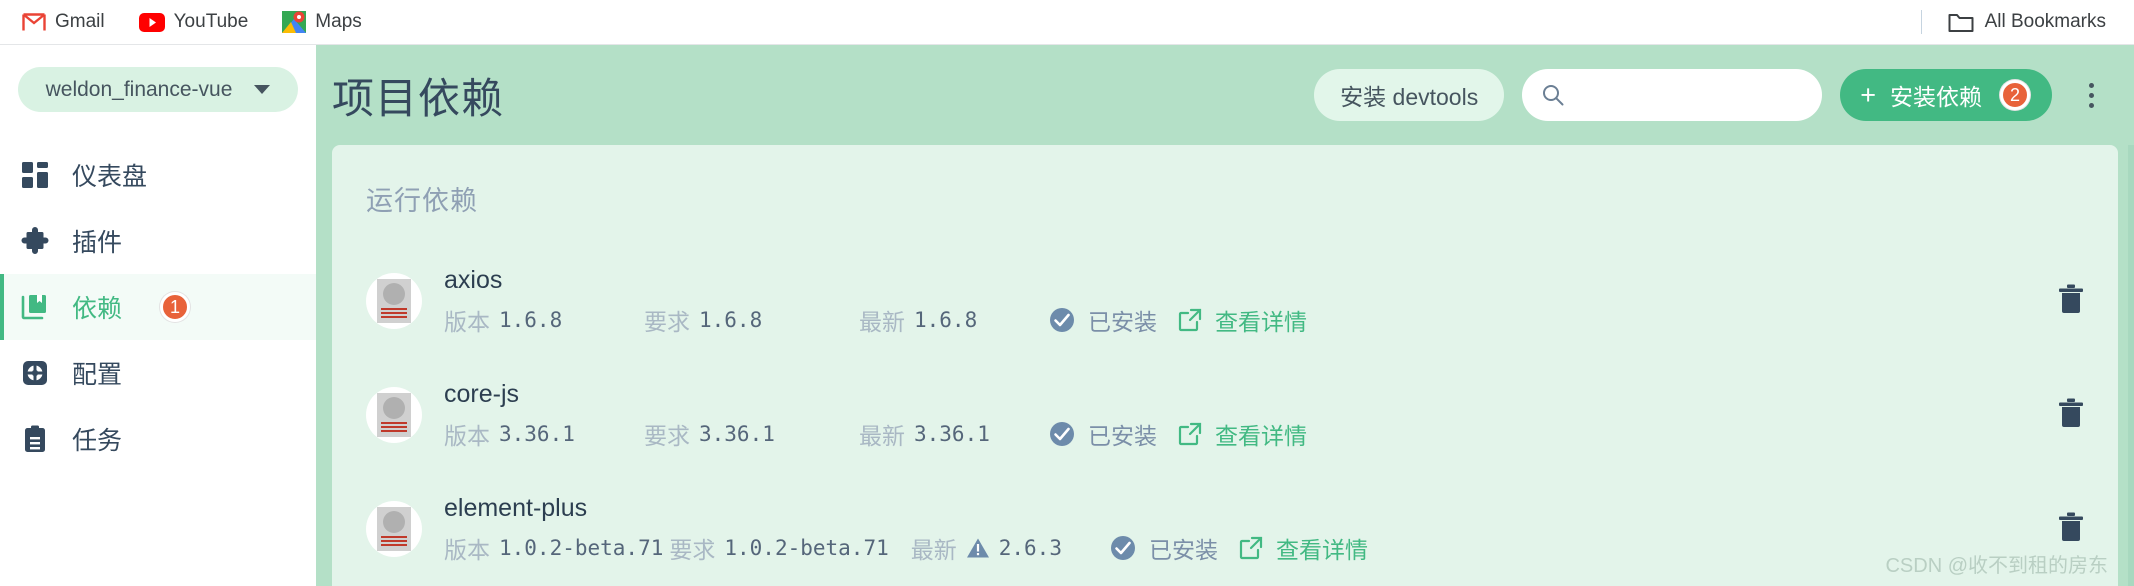 This screenshot has height=586, width=2134. Describe the element at coordinates (1689, 95) in the screenshot. I see `search-input` at that location.